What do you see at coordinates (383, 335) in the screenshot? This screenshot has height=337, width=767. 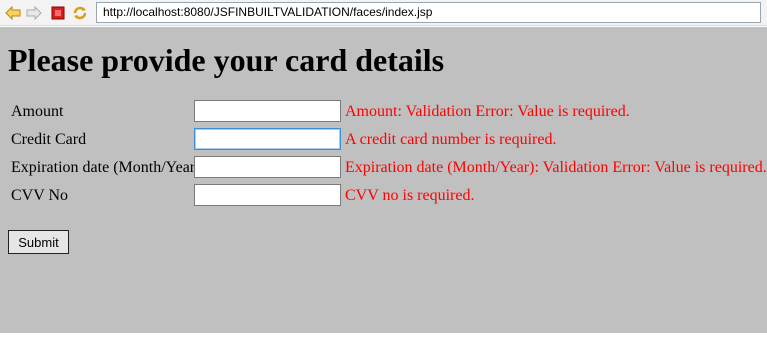 I see `page-bottom-edge` at bounding box center [383, 335].